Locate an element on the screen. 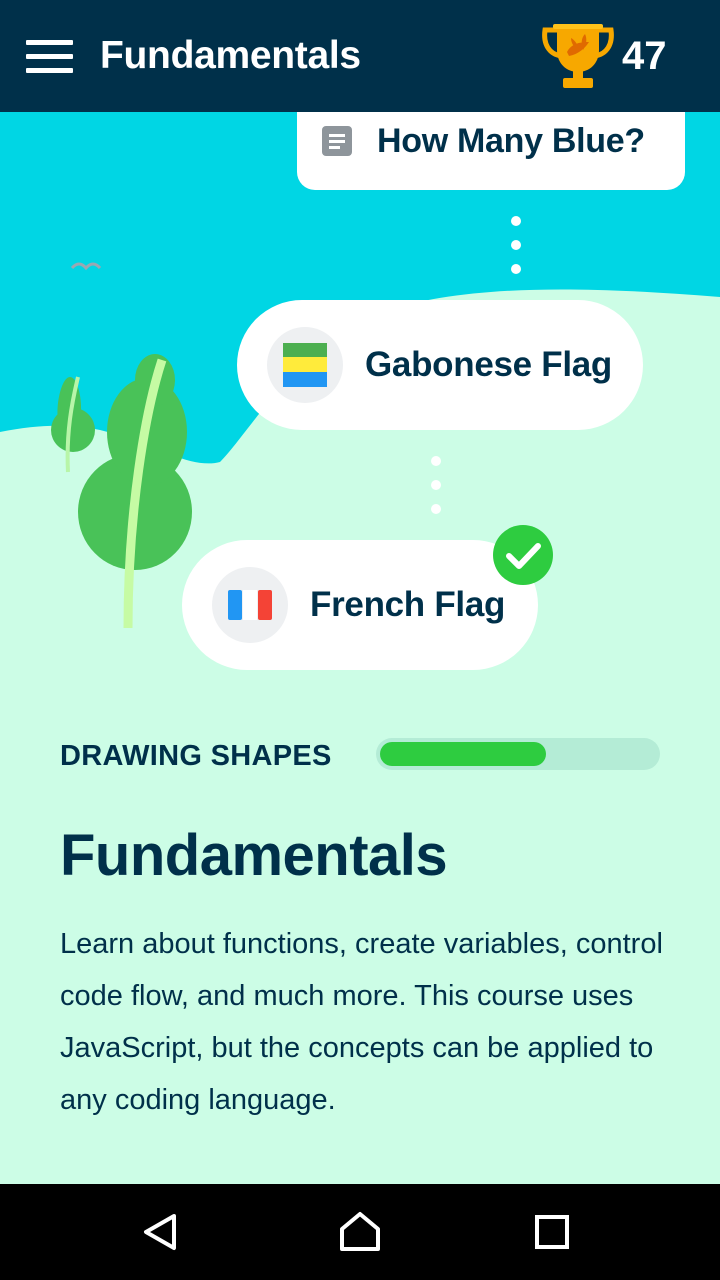  home-icon is located at coordinates (360, 1231).